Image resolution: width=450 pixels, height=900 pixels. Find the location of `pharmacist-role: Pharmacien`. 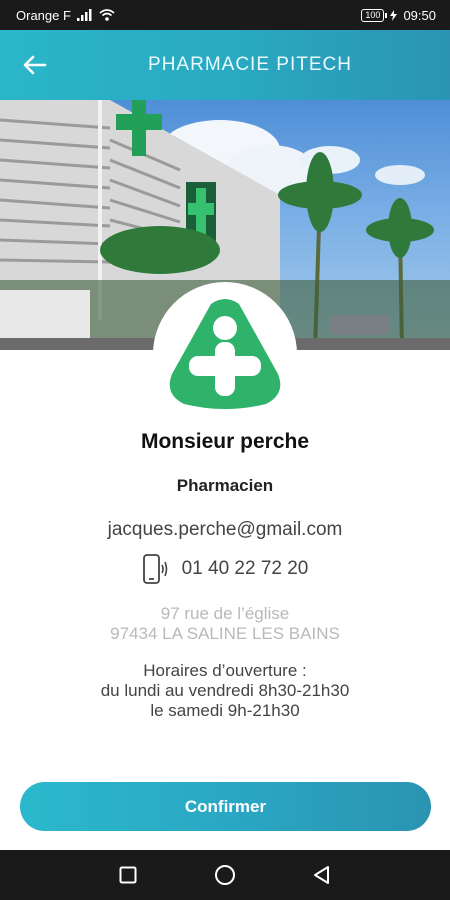

pharmacist-role: Pharmacien is located at coordinates (225, 485).